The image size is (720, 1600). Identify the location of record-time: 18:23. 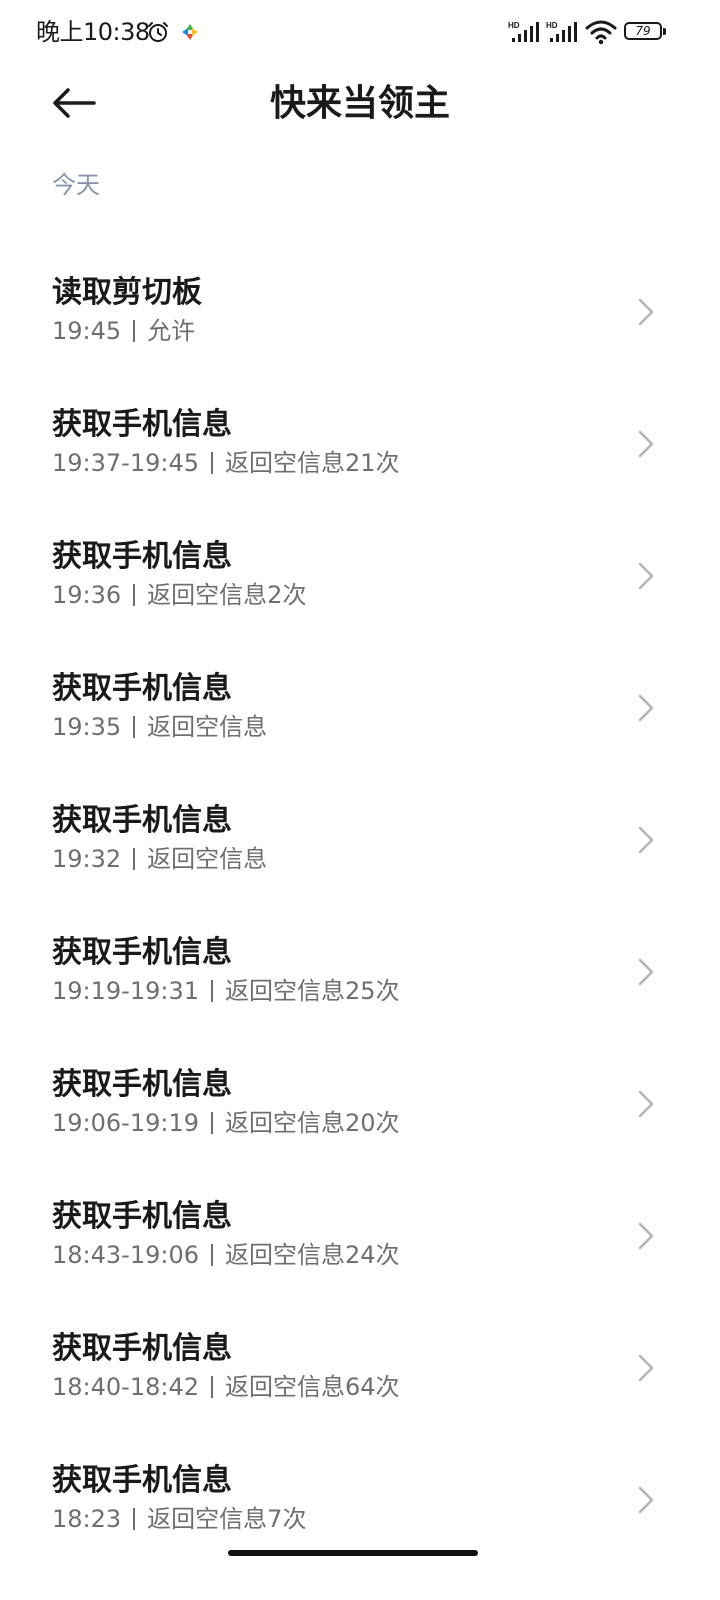
(87, 1519).